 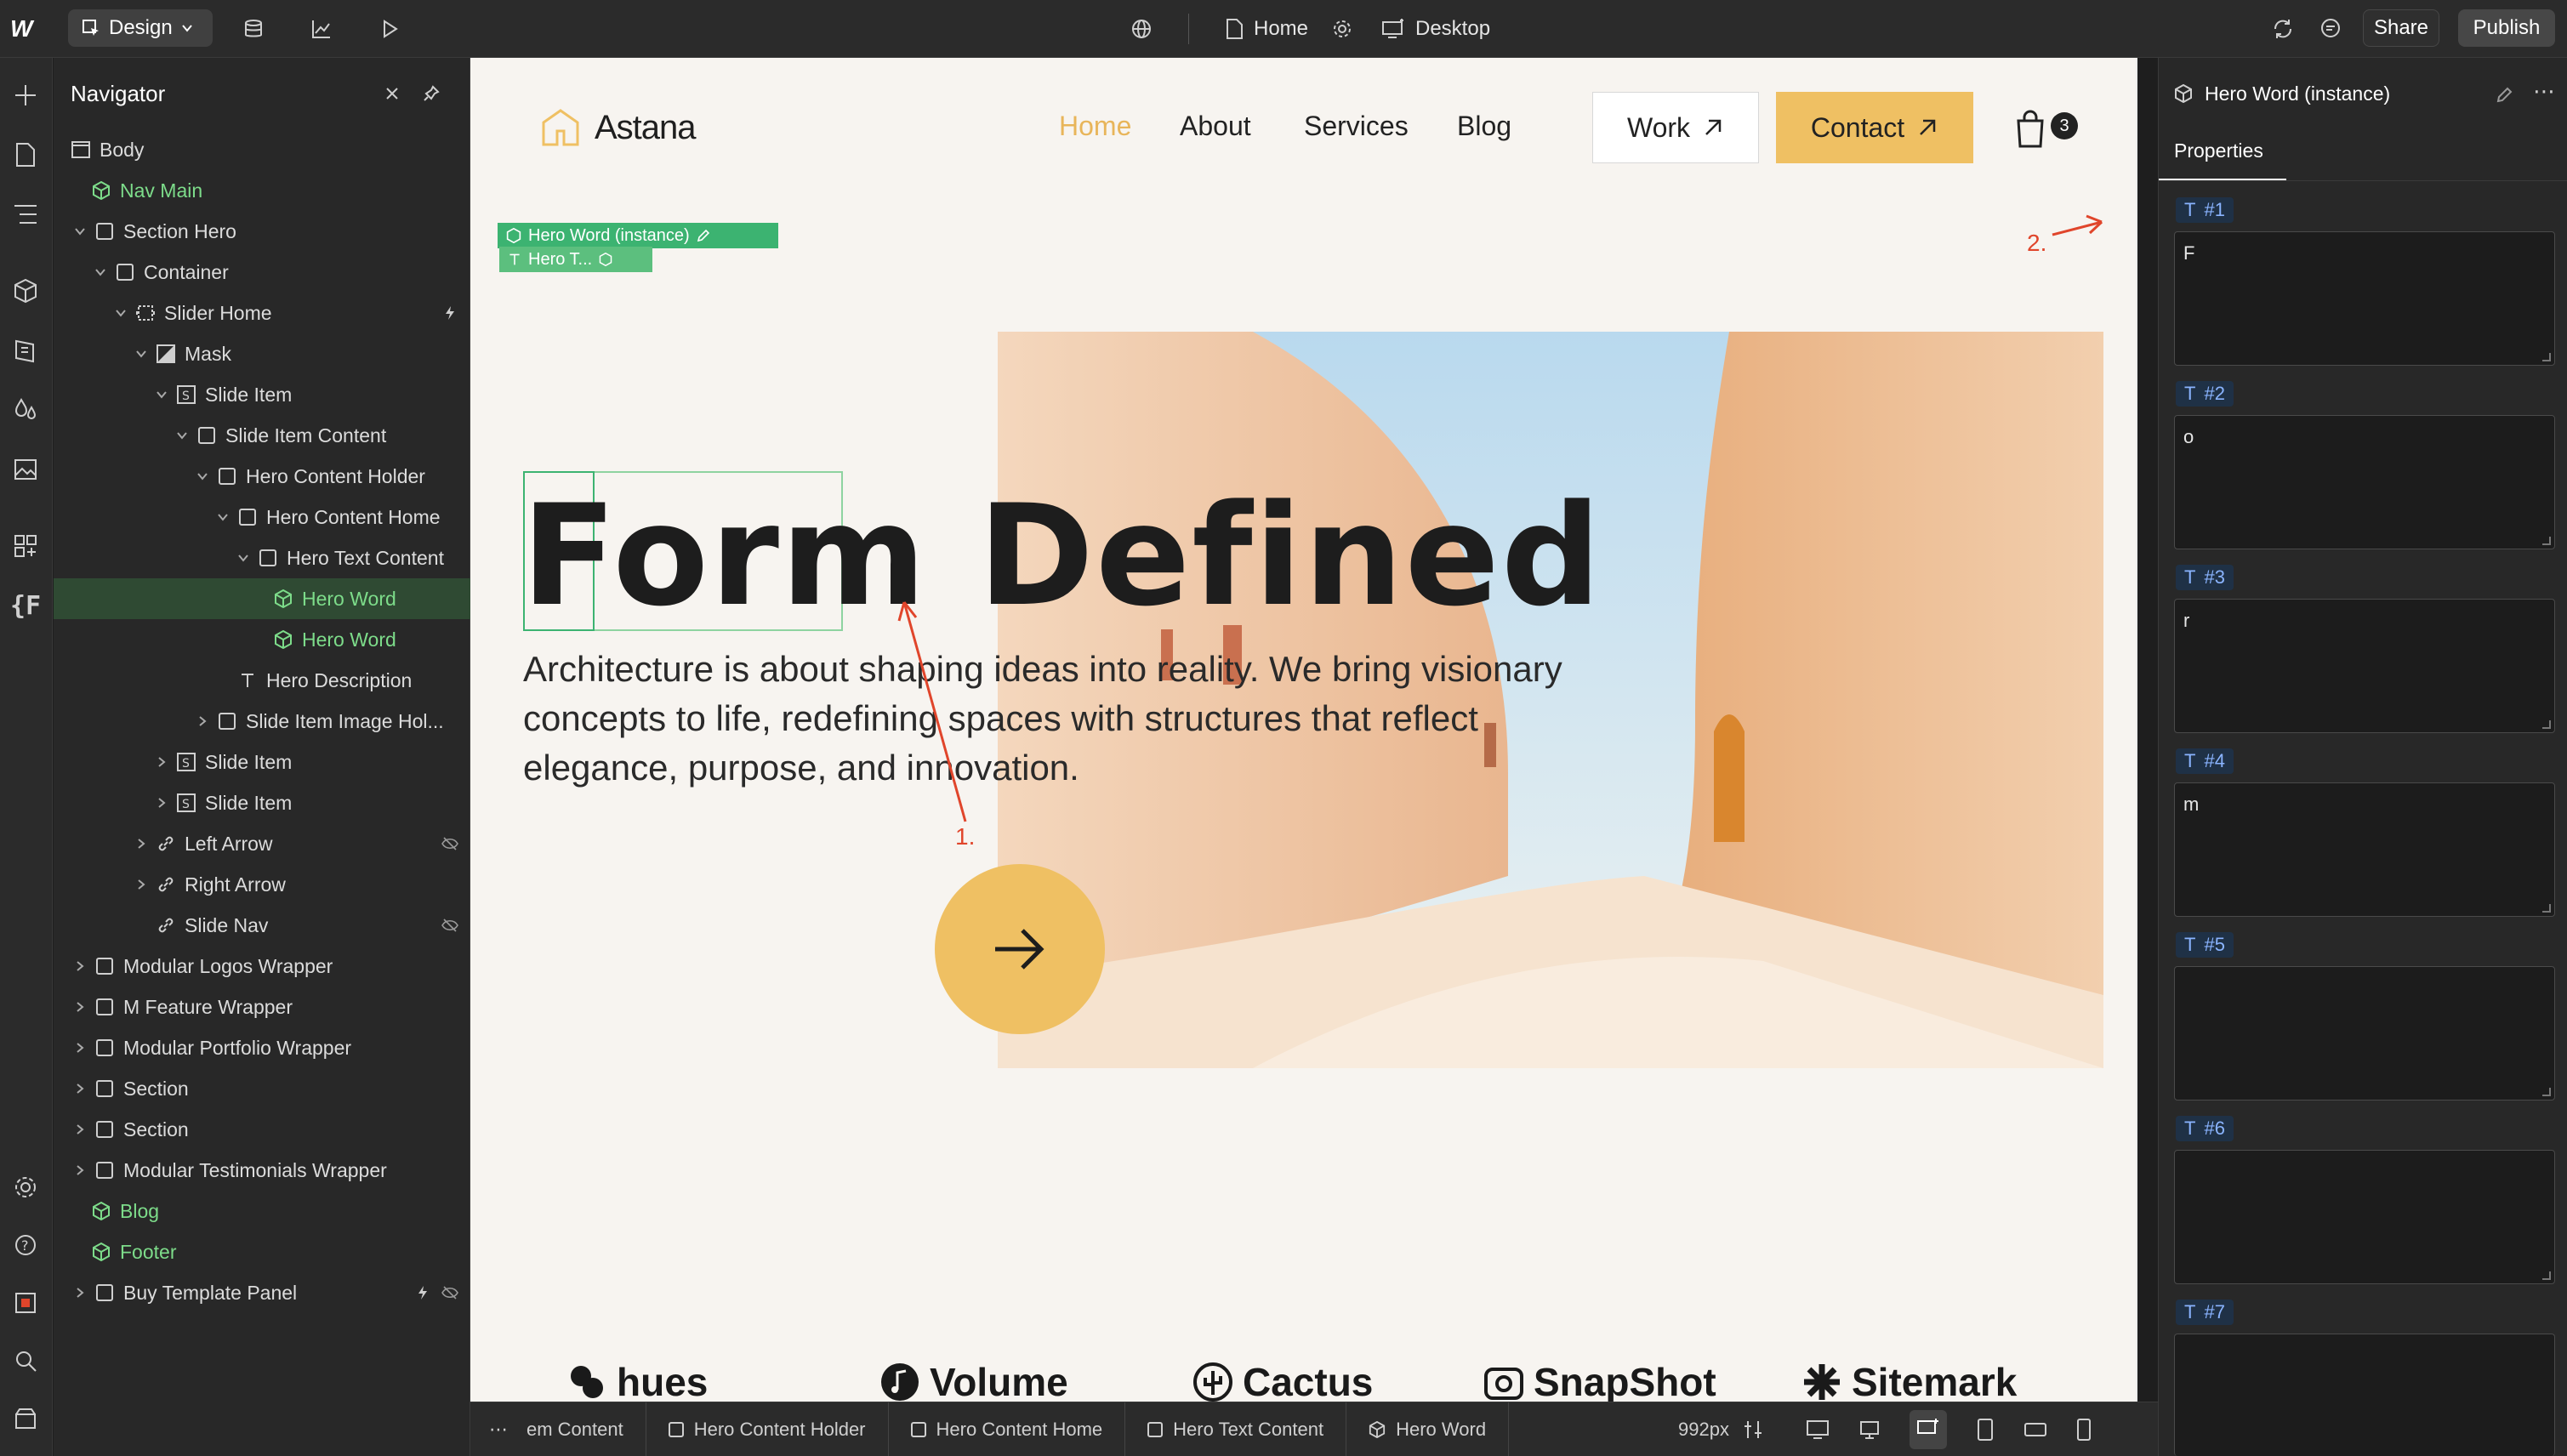 I want to click on tab-properties: Properties, so click(x=2218, y=150).